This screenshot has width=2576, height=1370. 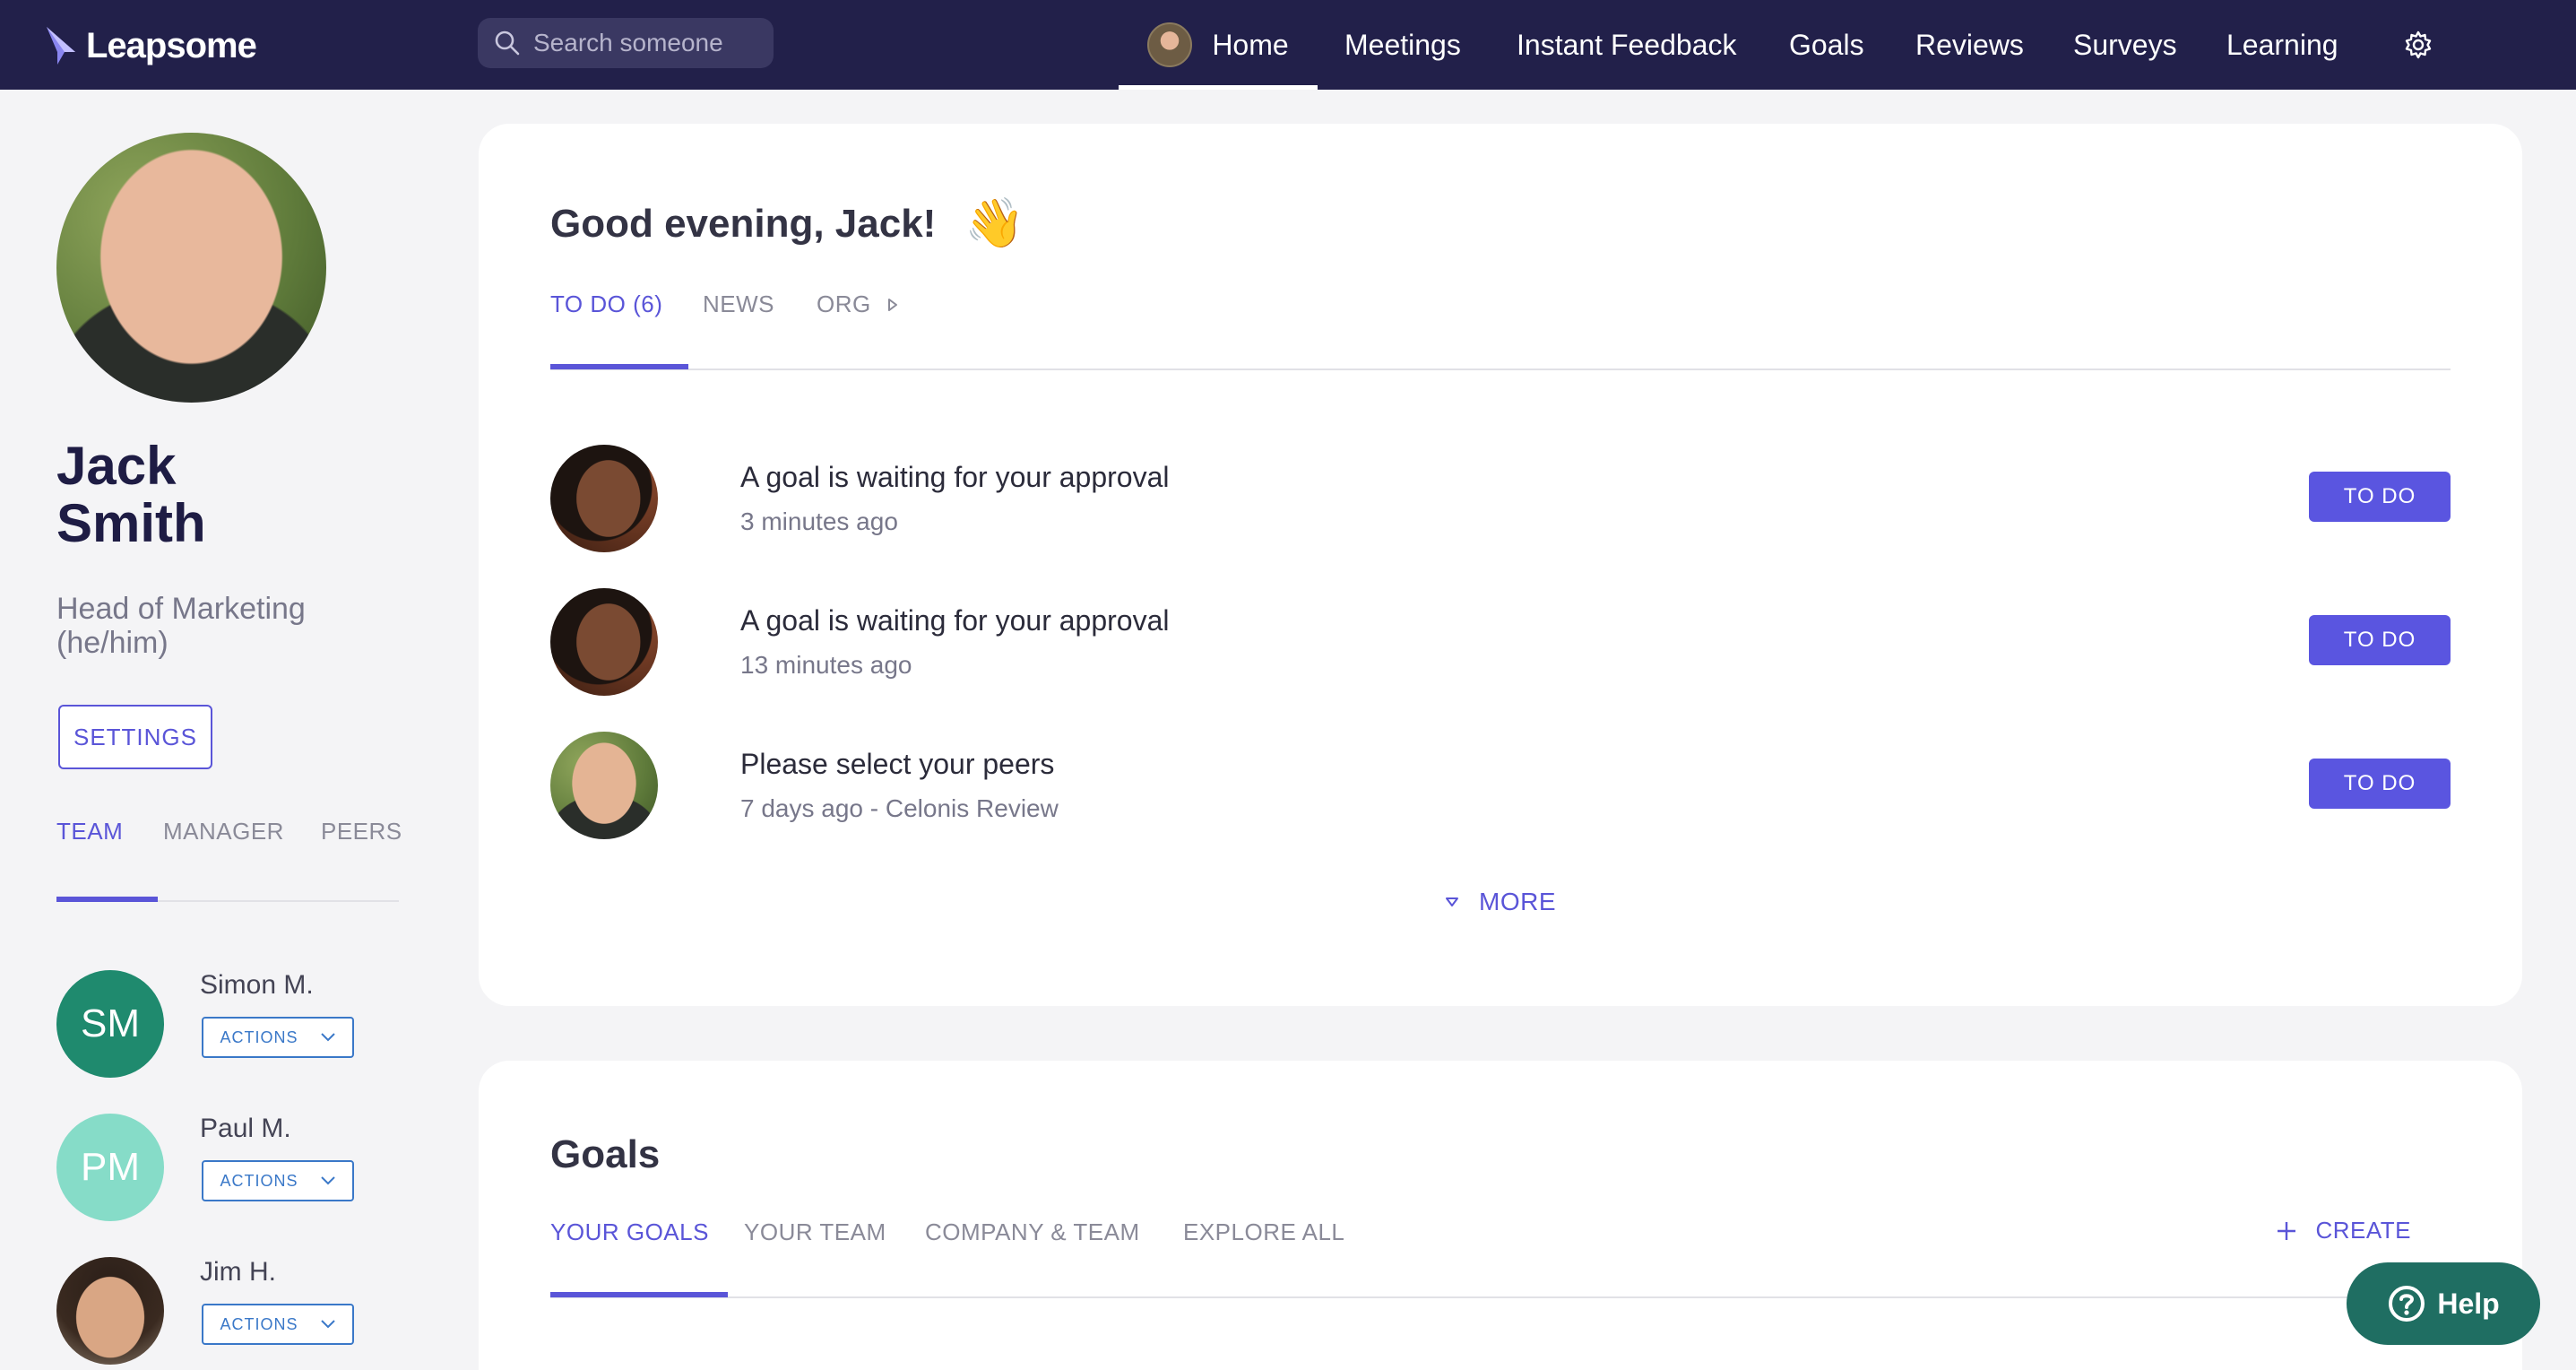 I want to click on create-goal-button: CREATE, so click(x=2343, y=1230).